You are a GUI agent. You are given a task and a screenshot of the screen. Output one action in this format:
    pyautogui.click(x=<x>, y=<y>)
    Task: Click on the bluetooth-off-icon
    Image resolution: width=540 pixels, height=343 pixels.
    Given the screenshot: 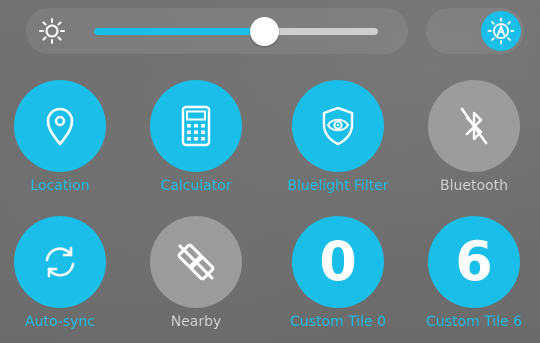 What is the action you would take?
    pyautogui.click(x=474, y=126)
    